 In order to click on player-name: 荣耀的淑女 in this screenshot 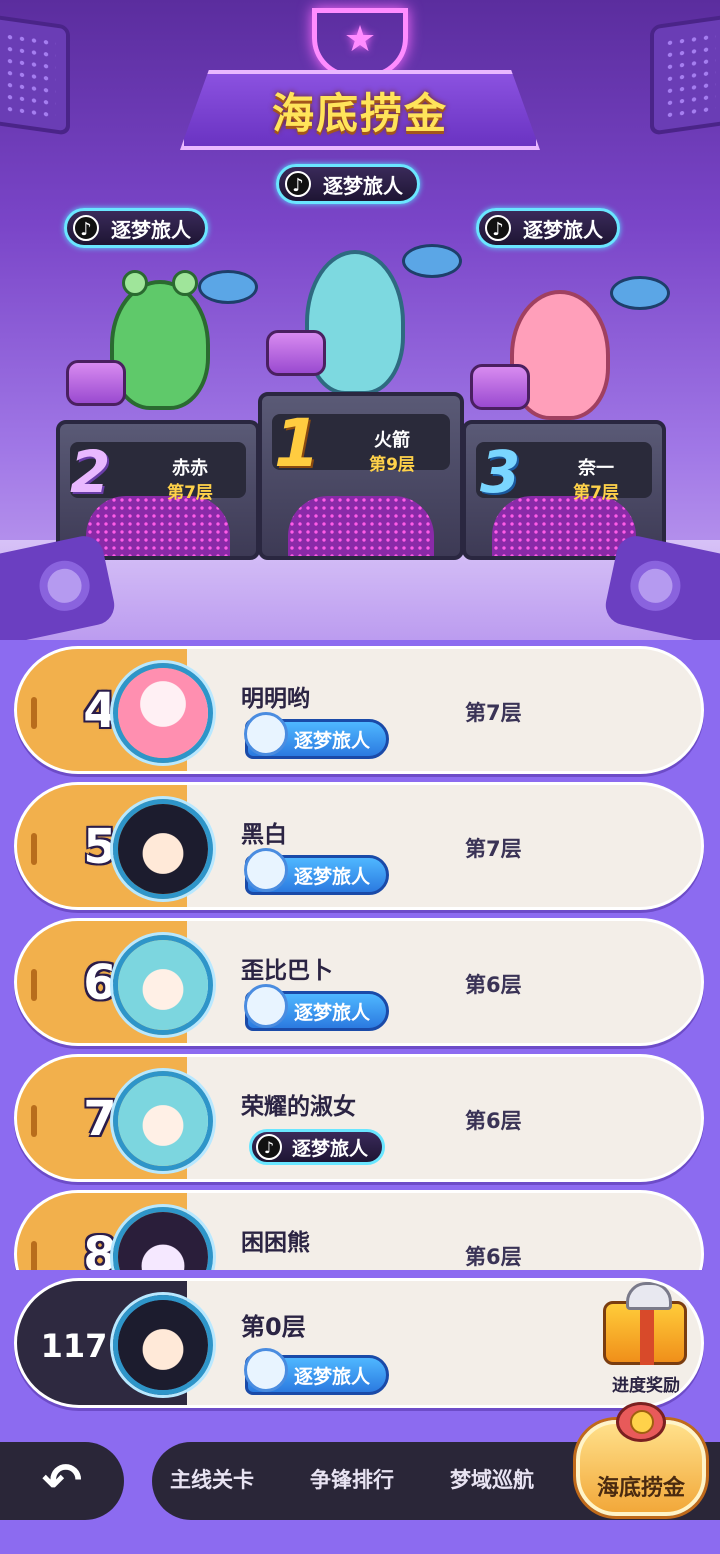, I will do `click(298, 1107)`.